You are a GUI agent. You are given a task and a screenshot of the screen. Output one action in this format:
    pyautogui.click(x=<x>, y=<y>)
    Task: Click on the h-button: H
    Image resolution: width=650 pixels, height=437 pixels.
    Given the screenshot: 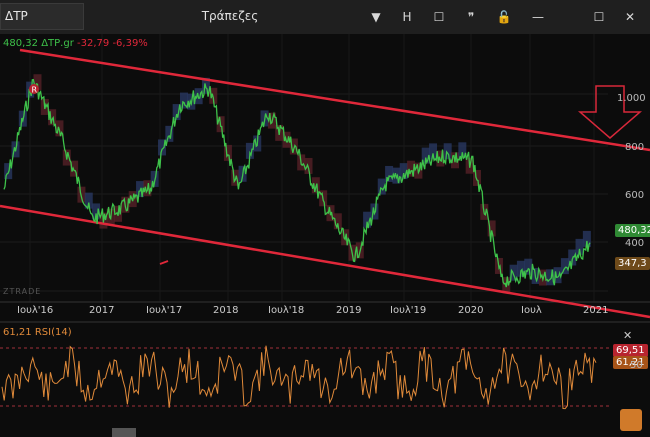 What is the action you would take?
    pyautogui.click(x=407, y=17)
    